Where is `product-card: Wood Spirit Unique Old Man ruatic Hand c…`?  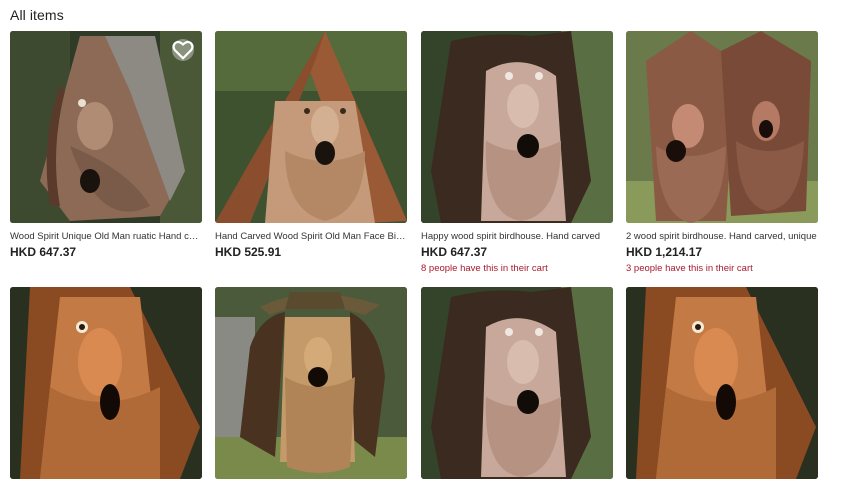
product-card: Wood Spirit Unique Old Man ruatic Hand c… is located at coordinates (106, 145).